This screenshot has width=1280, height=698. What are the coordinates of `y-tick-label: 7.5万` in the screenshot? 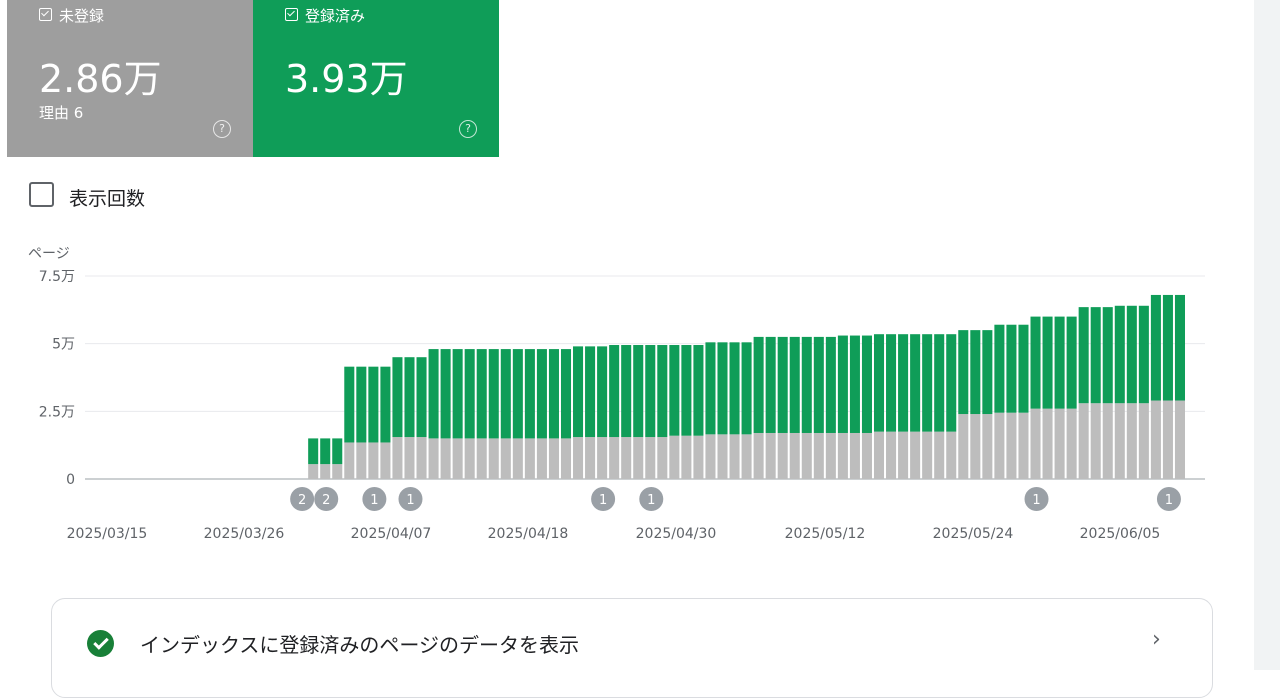 It's located at (57, 277).